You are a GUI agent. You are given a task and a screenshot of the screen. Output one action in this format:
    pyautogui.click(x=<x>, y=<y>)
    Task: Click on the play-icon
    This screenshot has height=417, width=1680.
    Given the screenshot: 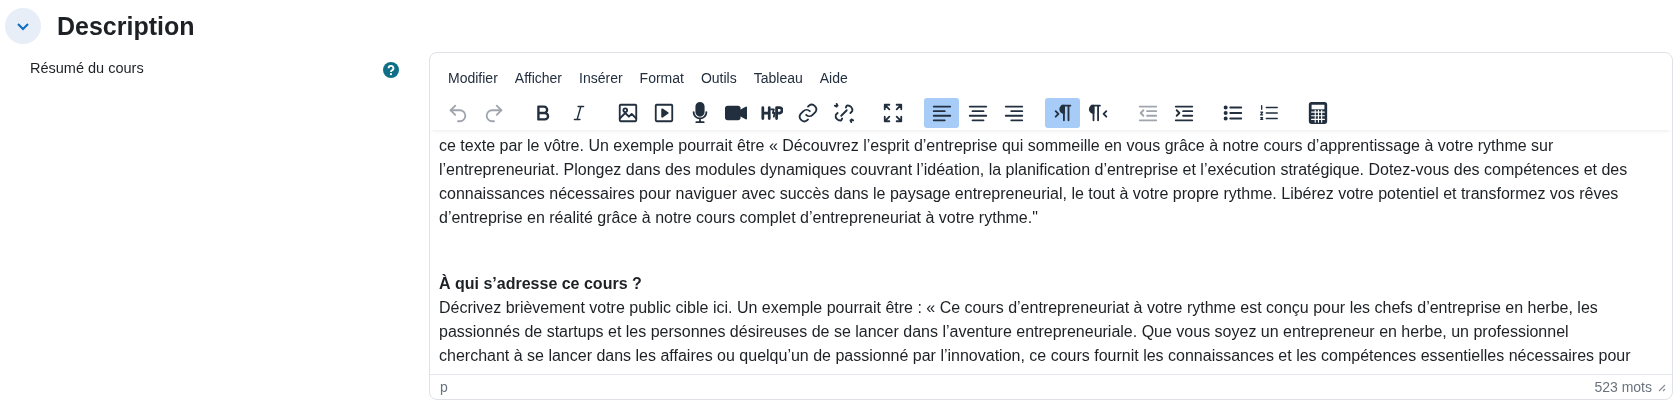 What is the action you would take?
    pyautogui.click(x=663, y=113)
    